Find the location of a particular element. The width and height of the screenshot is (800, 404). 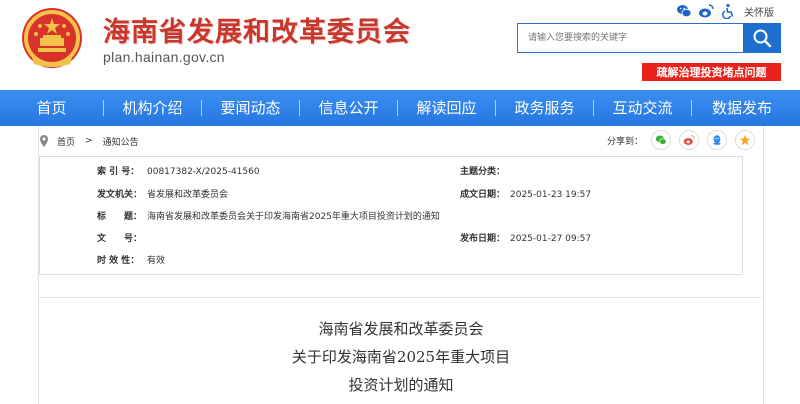

meta-row: 标 题： 海南省发展和改革委员会关于印发海南省2025年重大项目投资计划的通知 is located at coordinates (392, 217).